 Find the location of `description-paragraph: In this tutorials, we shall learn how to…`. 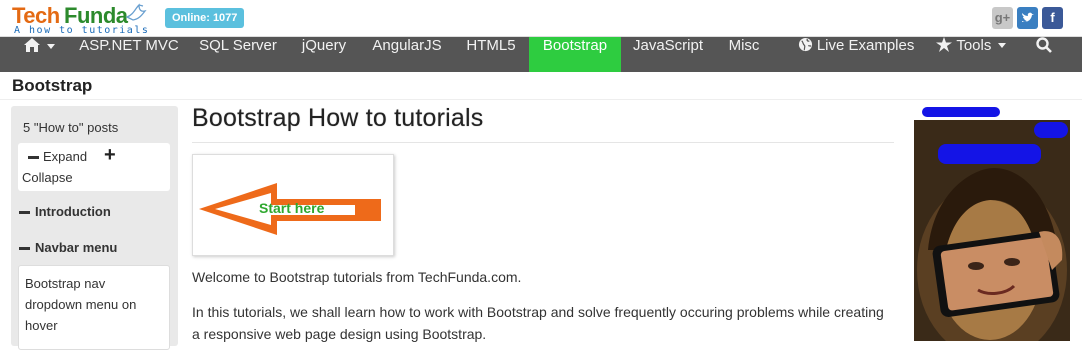

description-paragraph: In this tutorials, we shall learn how to… is located at coordinates (538, 323).